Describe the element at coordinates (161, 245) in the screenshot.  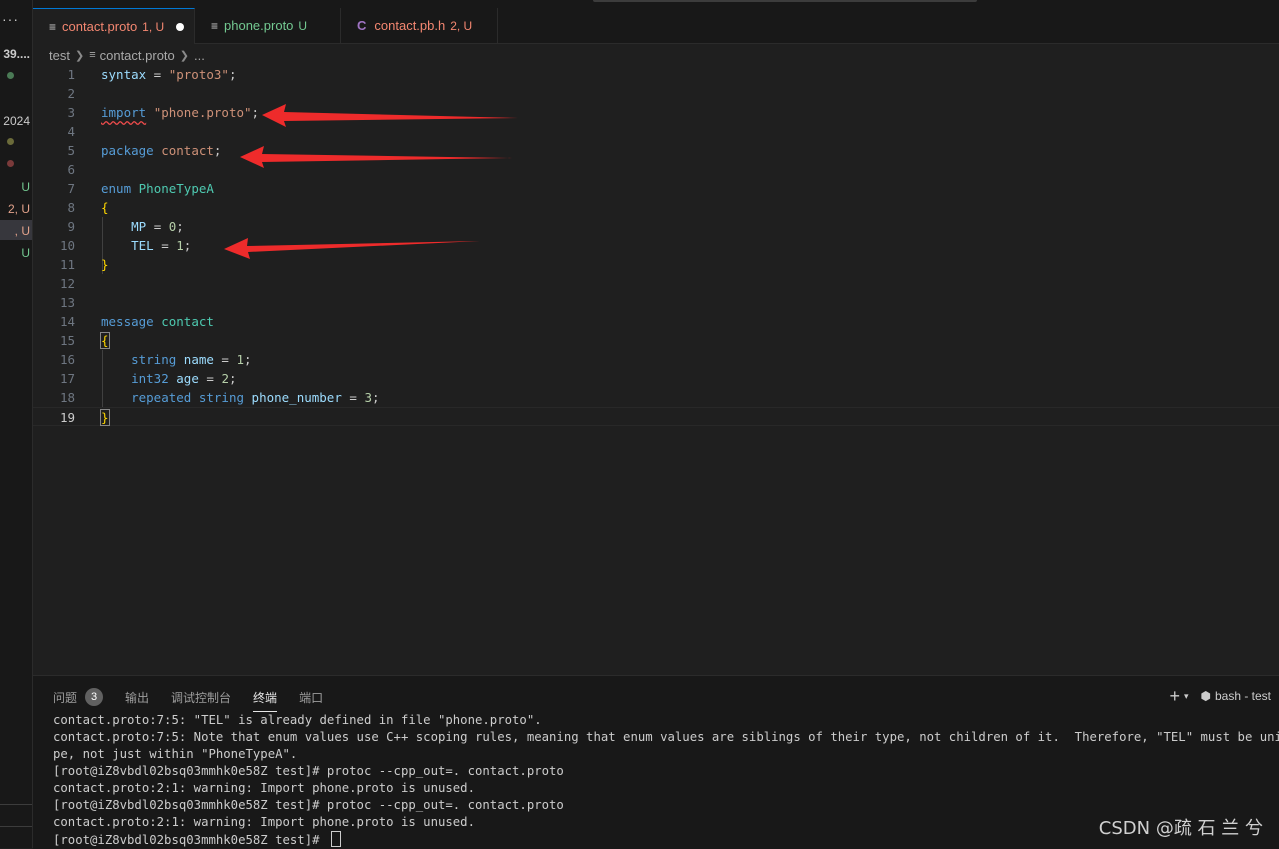
I see `code-text: TEL = 1;` at that location.